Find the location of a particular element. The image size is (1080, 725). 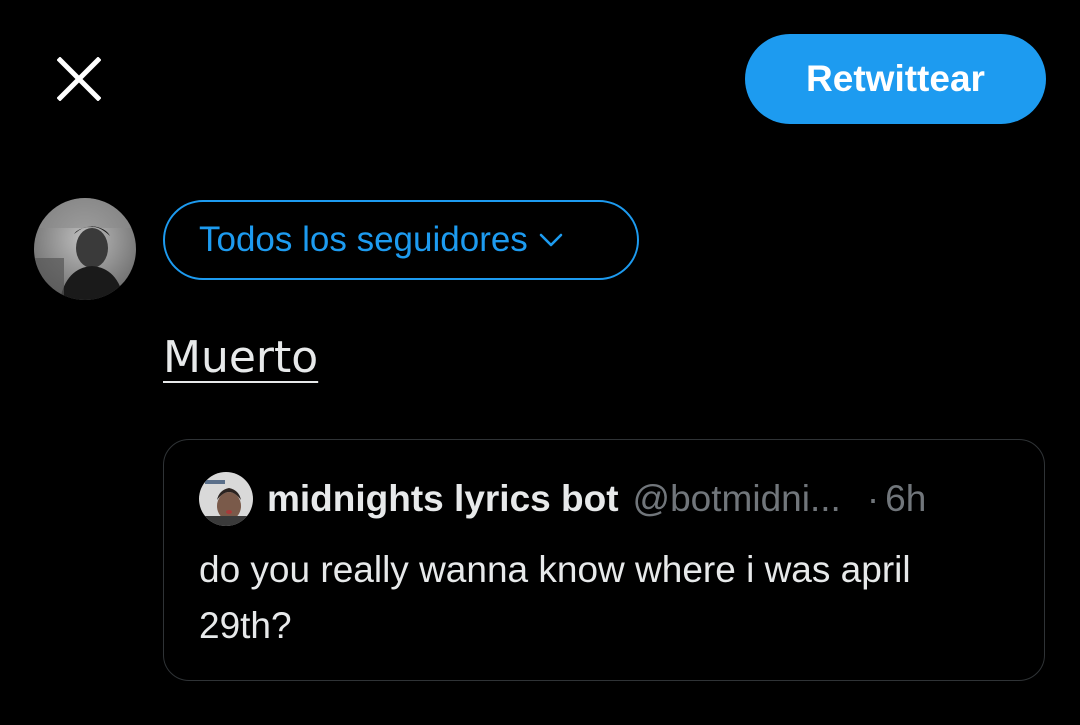

audience-selector: Todos los seguidores is located at coordinates (401, 240).